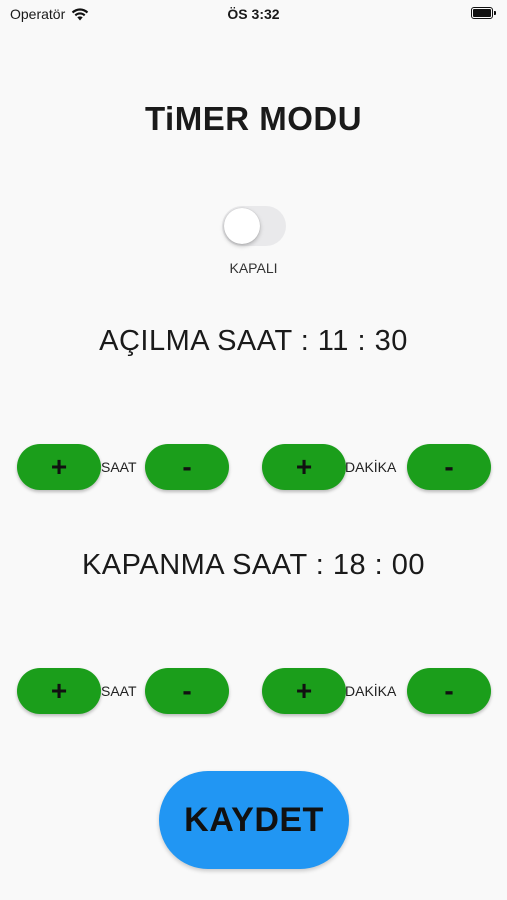 The image size is (507, 900). I want to click on timer-toggle-switch, so click(254, 226).